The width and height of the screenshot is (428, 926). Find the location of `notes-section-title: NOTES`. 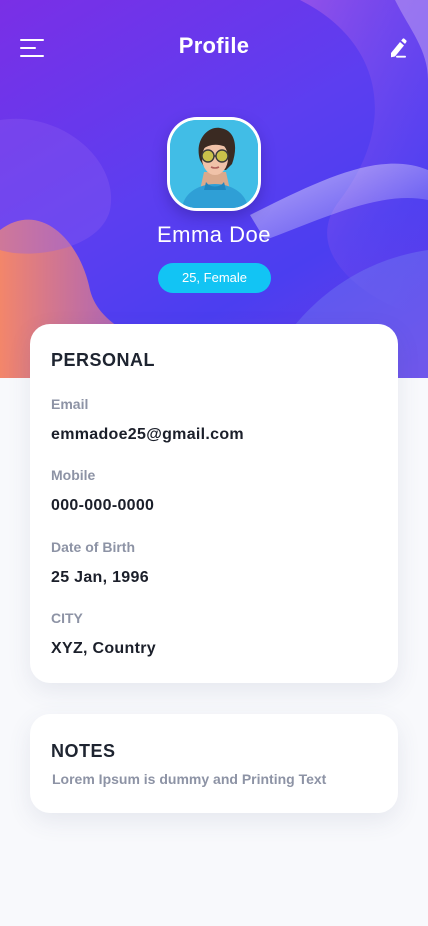

notes-section-title: NOTES is located at coordinates (83, 751).